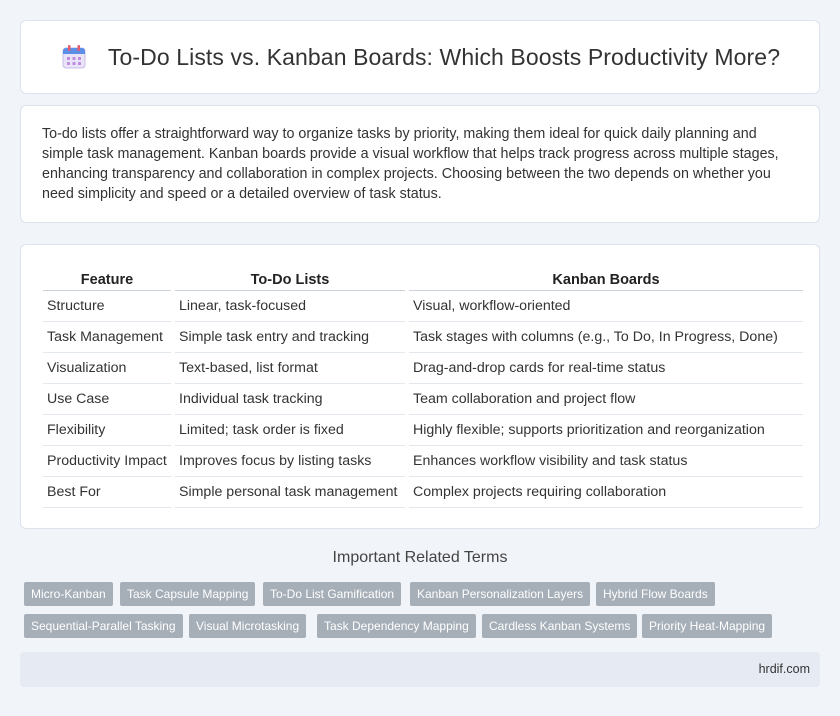  I want to click on tag: To-Do List Gamification, so click(332, 594).